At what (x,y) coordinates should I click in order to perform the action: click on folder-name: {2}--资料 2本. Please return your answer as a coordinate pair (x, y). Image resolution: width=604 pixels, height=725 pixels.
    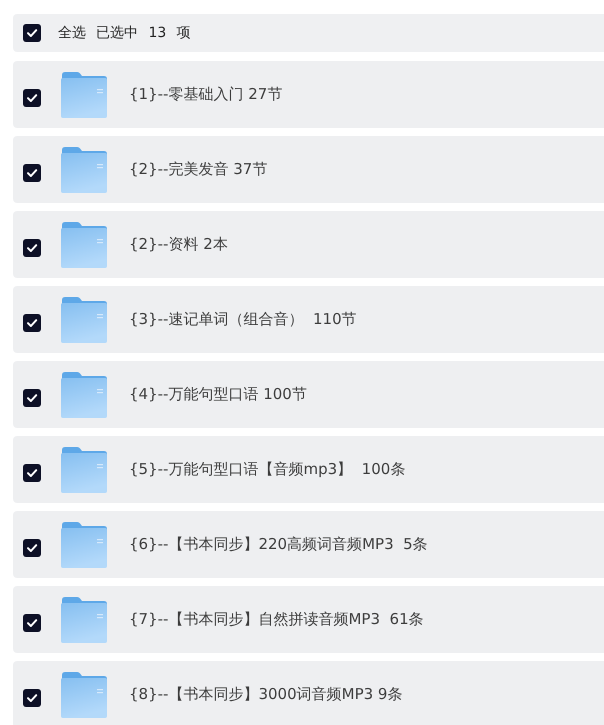
    Looking at the image, I should click on (178, 244).